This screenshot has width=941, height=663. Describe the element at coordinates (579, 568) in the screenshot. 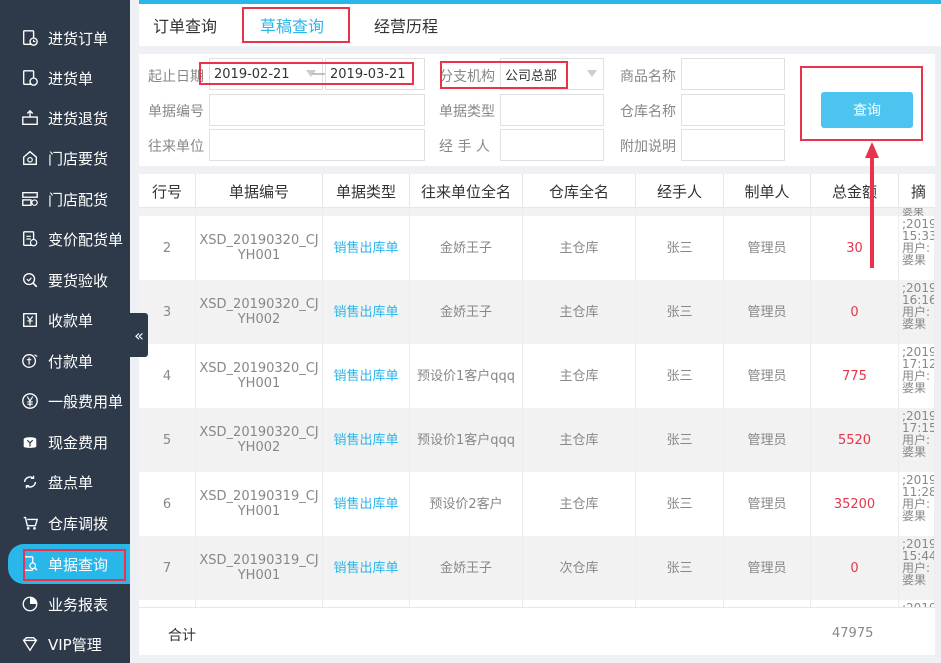

I see `table-cell-warehouse: 次仓库` at that location.